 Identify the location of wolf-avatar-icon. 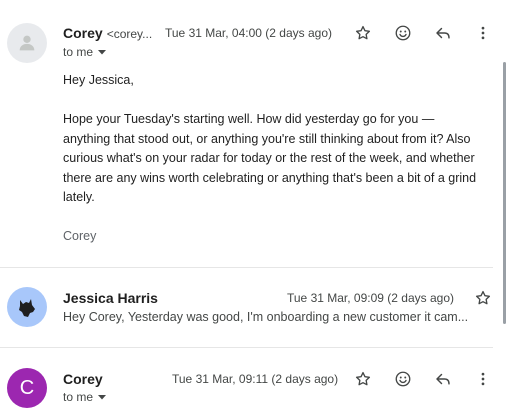
(27, 308).